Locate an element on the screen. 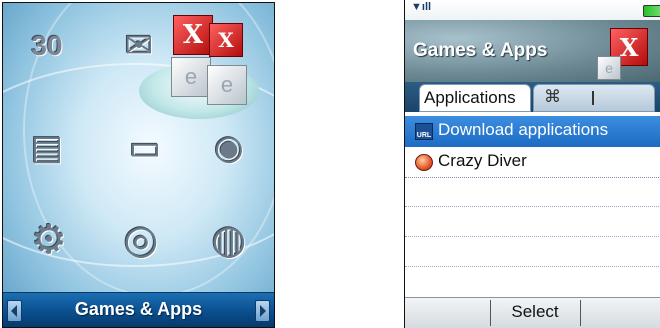 This screenshot has height=328, width=660. battery-icon is located at coordinates (651, 11).